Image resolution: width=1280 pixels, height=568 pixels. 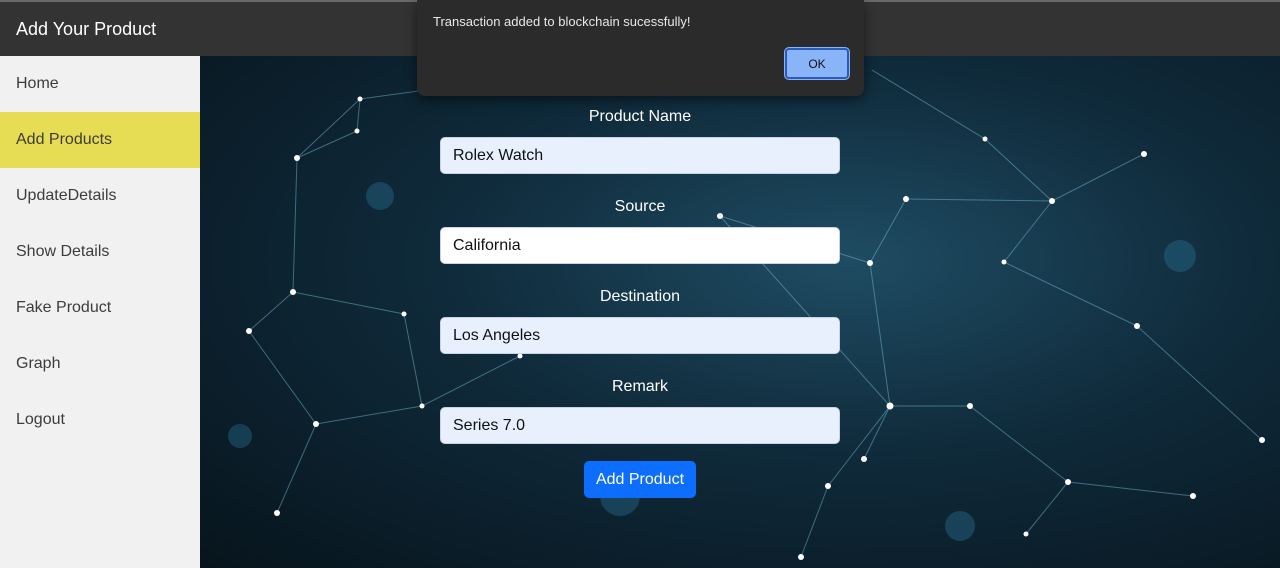 What do you see at coordinates (640, 335) in the screenshot?
I see `destination-input` at bounding box center [640, 335].